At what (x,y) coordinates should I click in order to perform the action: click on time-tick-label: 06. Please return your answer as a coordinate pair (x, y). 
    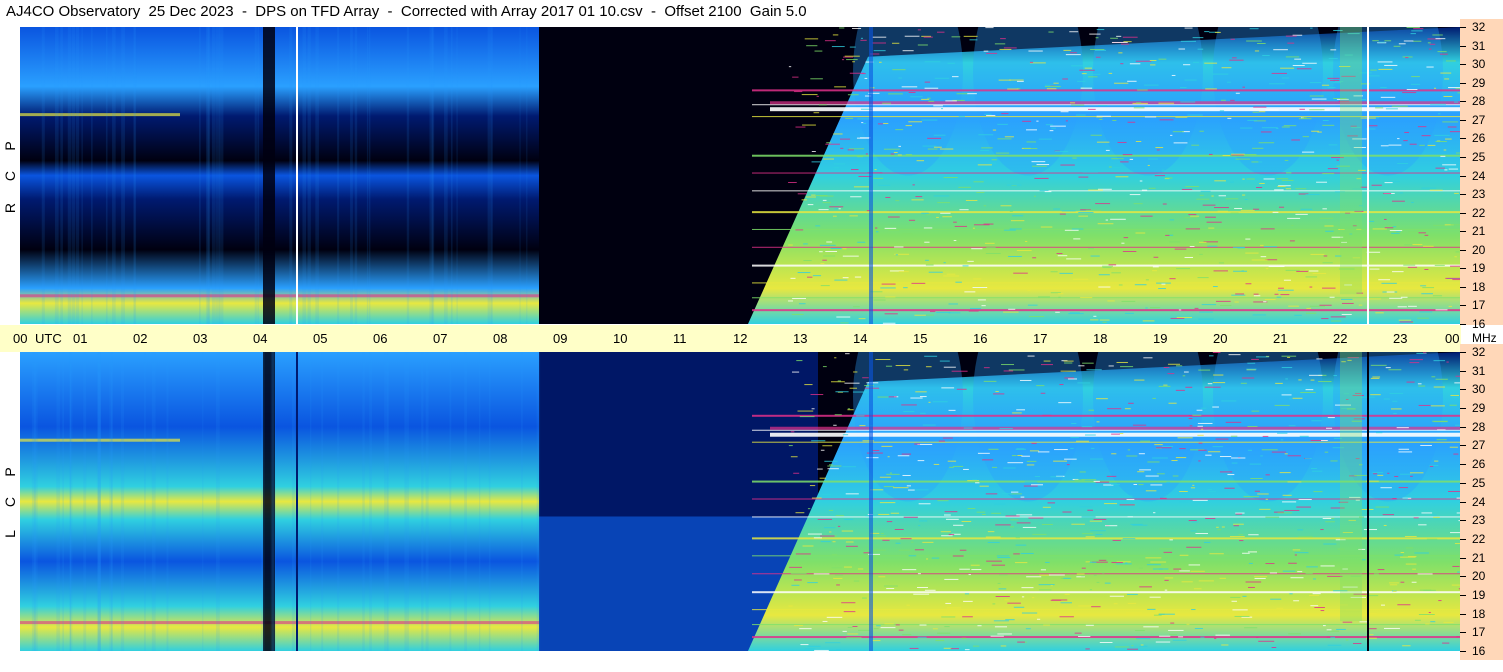
    Looking at the image, I should click on (380, 338).